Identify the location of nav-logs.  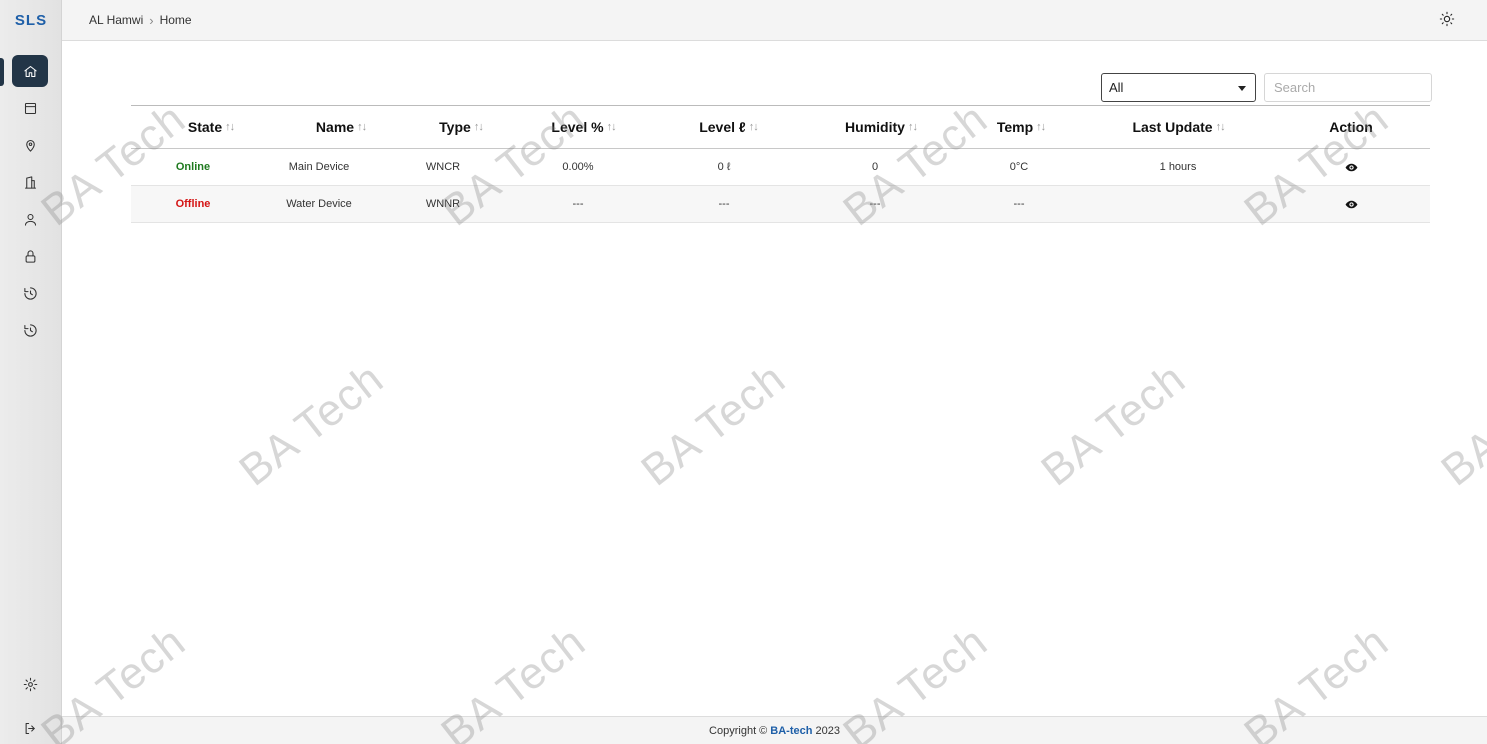
(30, 330).